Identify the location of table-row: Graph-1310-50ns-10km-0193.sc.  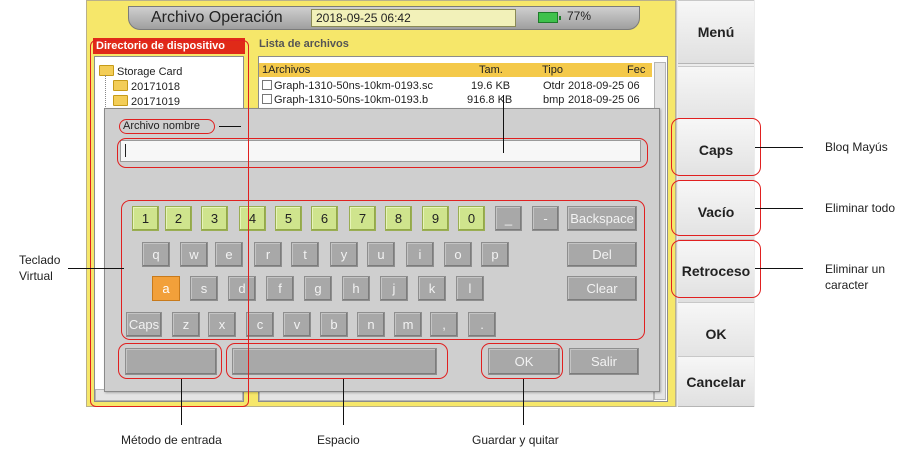
(364, 86).